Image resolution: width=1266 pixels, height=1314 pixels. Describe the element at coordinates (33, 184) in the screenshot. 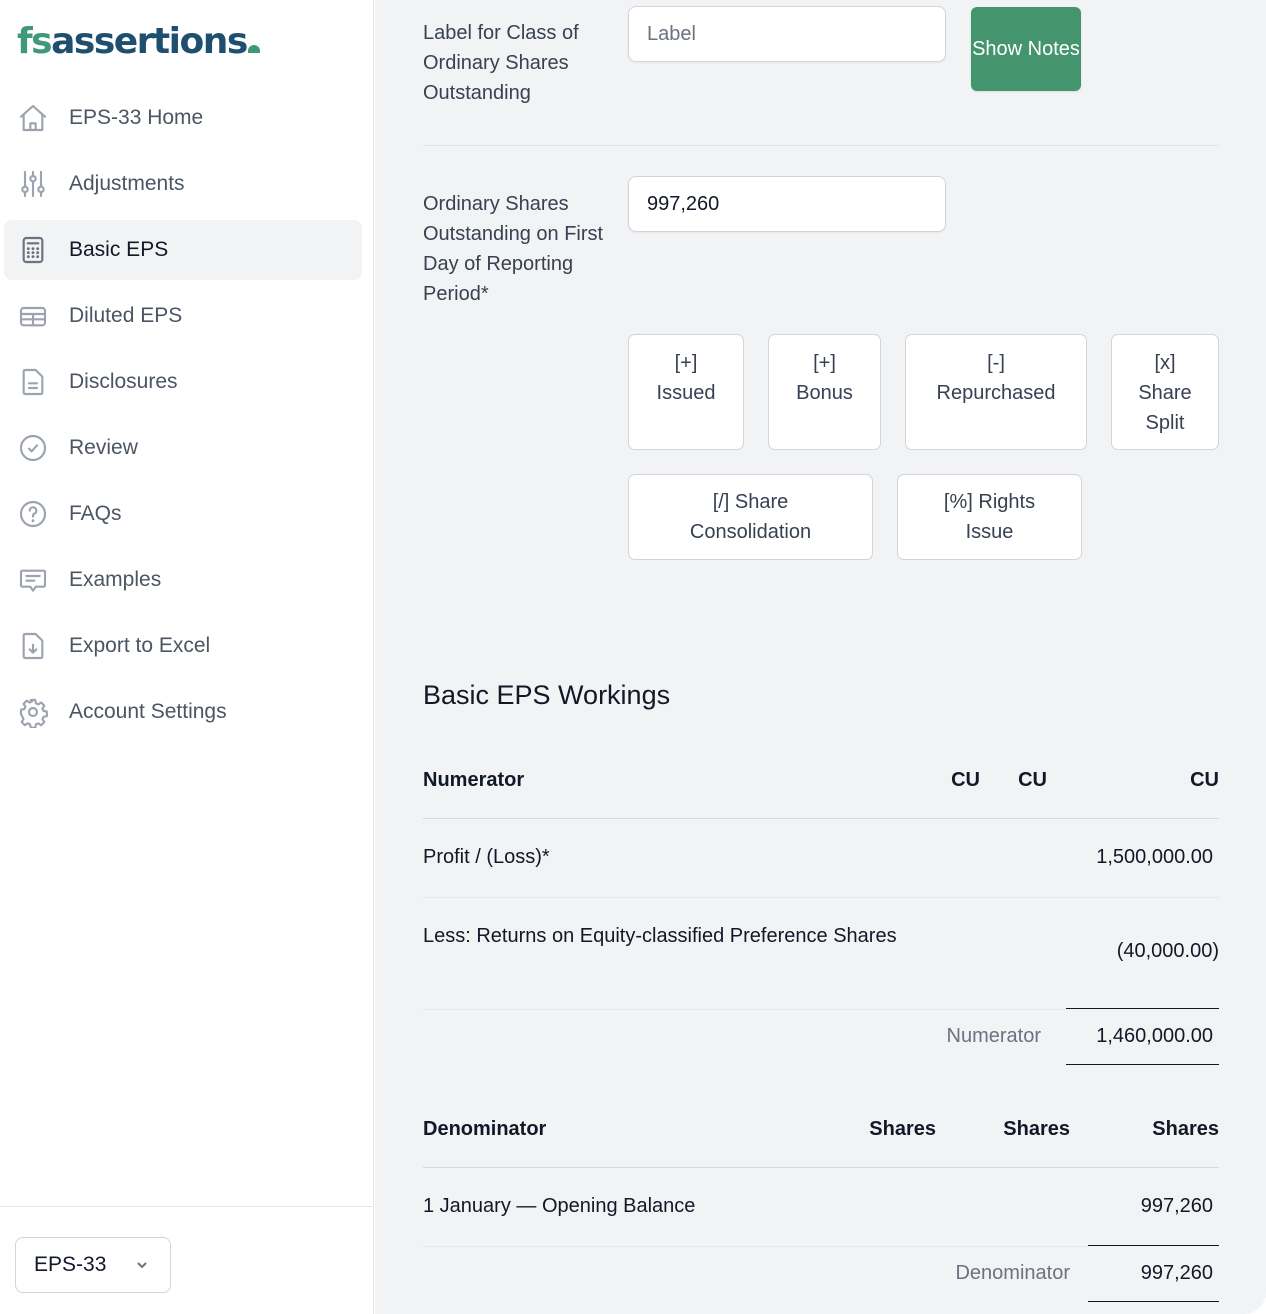

I see `sliders-icon` at that location.